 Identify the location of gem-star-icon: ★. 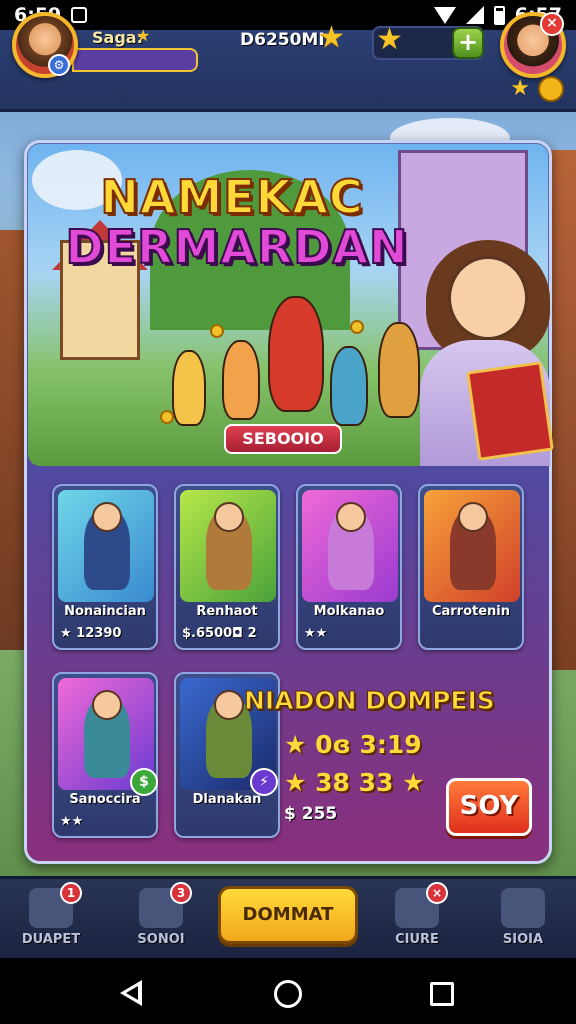
(389, 39).